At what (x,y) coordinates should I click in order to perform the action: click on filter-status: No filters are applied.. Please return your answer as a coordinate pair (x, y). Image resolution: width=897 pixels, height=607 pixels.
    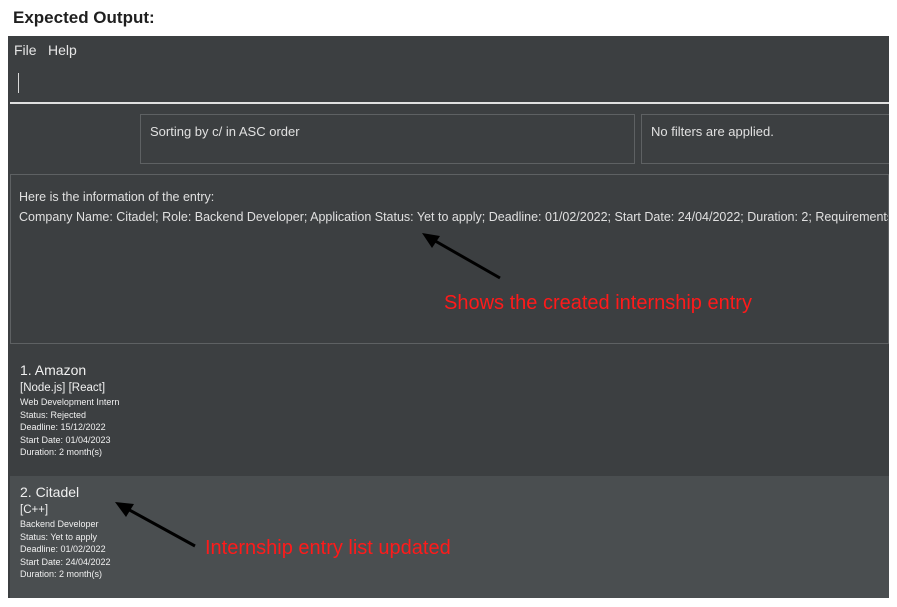
    Looking at the image, I should click on (765, 139).